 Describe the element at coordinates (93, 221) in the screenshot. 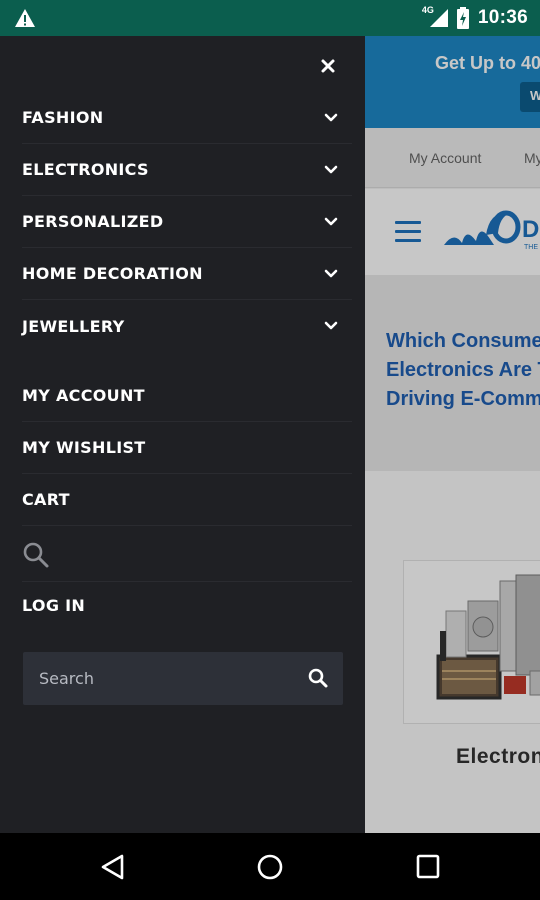

I see `menu-item-label: PERSONALIZED` at that location.